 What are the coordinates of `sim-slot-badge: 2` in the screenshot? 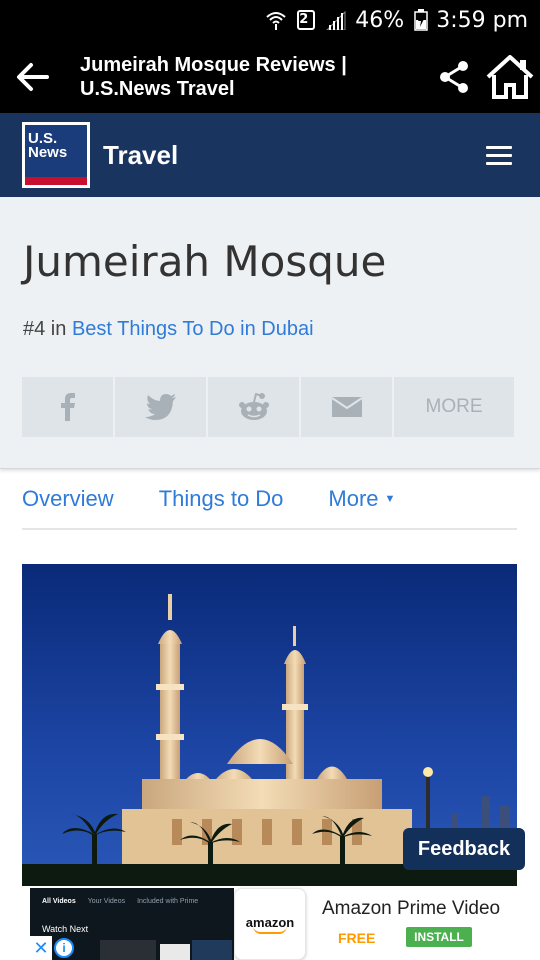 It's located at (306, 20).